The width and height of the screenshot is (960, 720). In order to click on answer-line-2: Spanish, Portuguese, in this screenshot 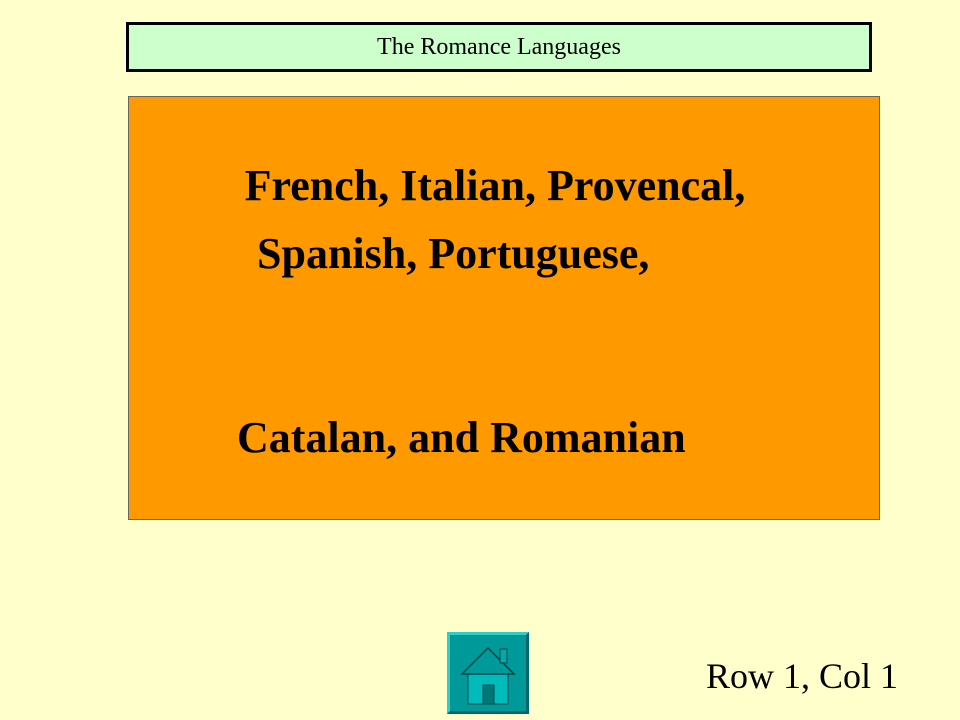, I will do `click(453, 253)`.